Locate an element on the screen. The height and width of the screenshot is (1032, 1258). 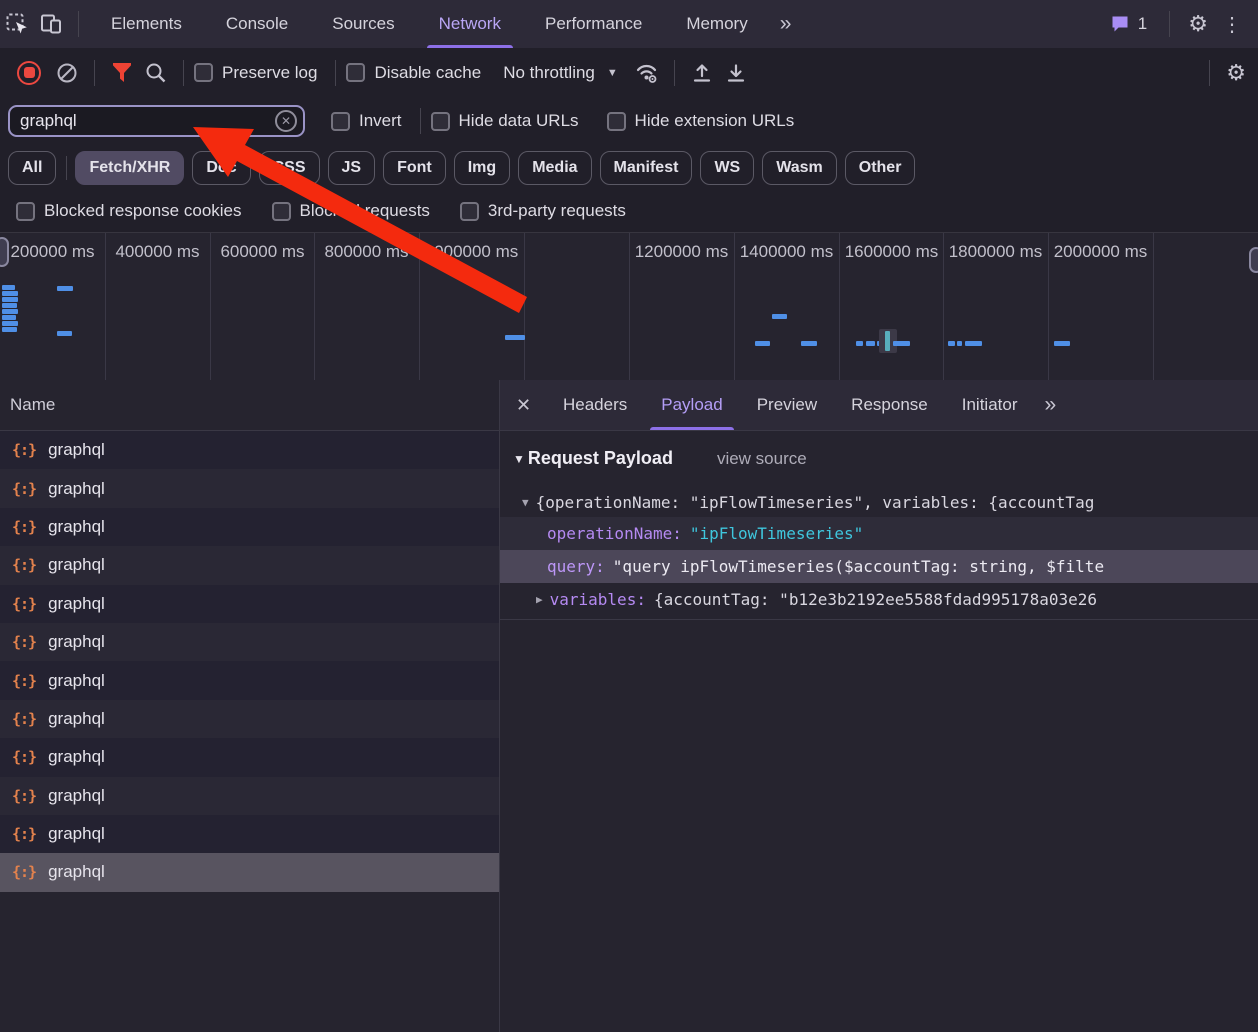
json-key: variables: is located at coordinates (597, 599).